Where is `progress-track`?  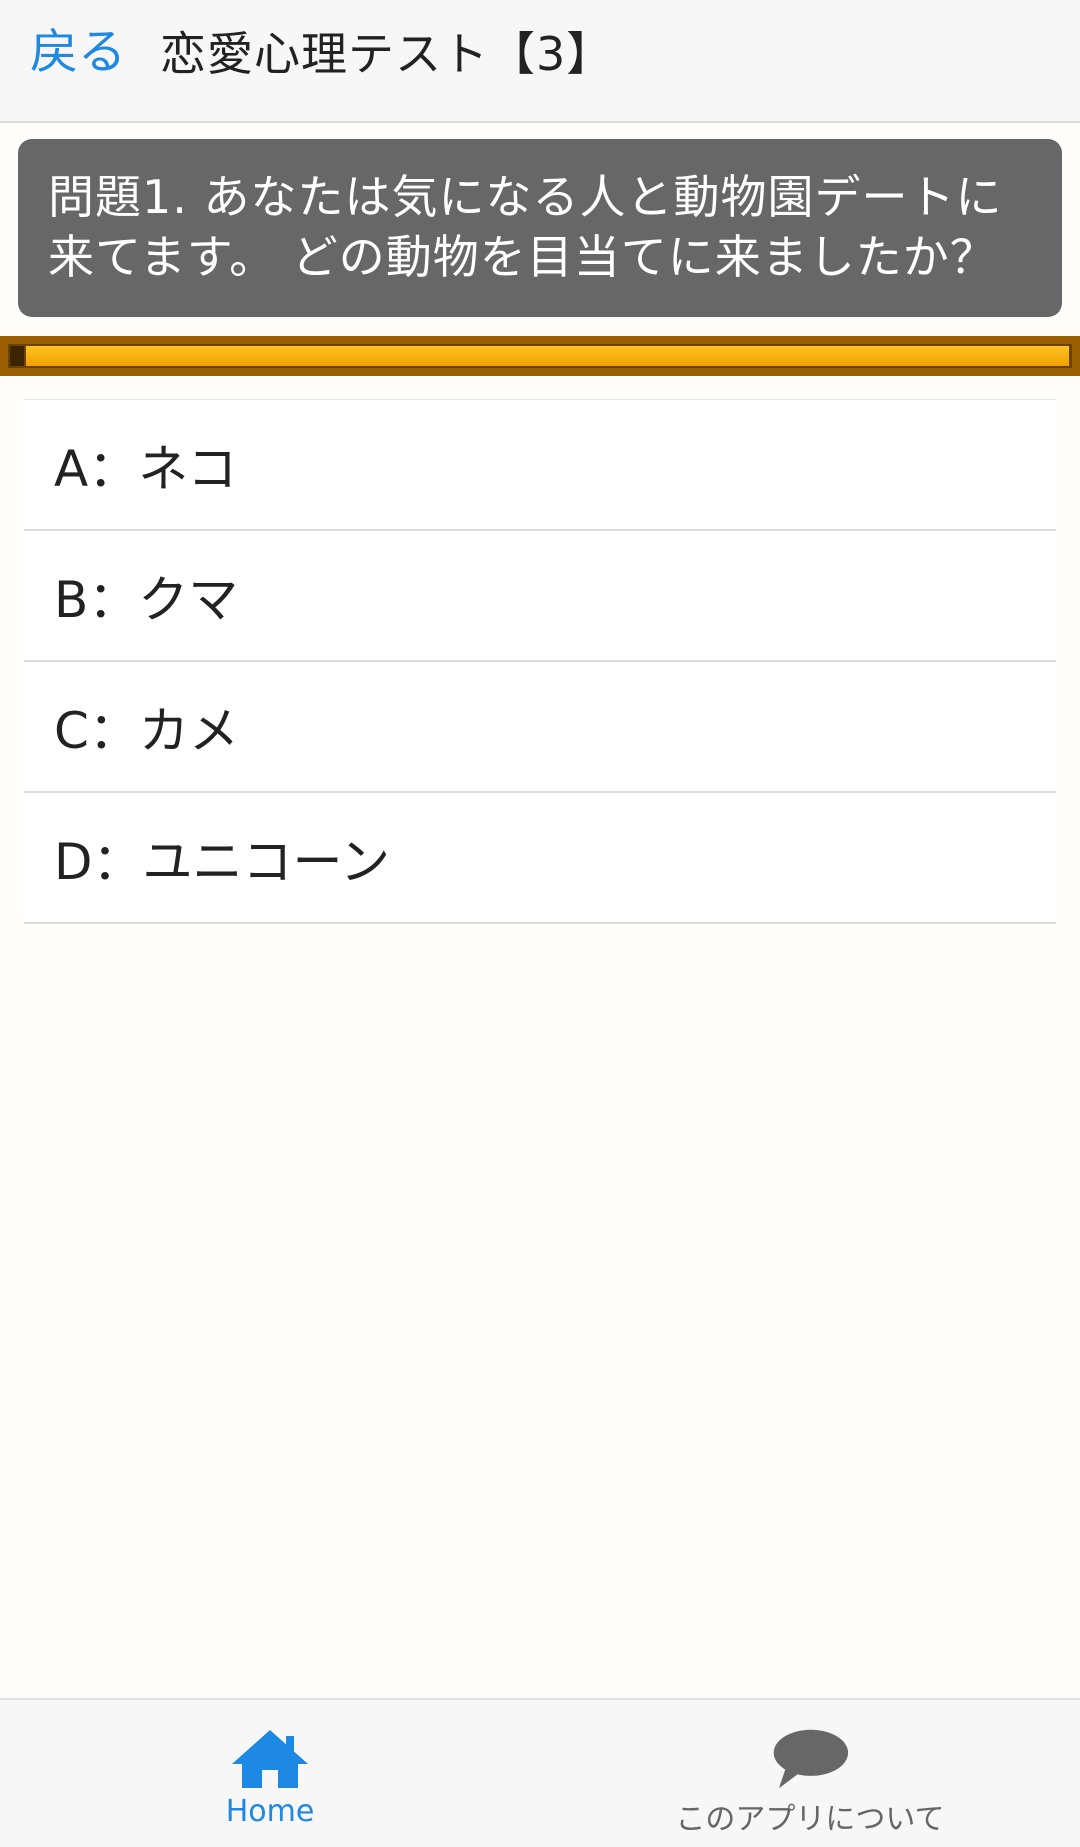
progress-track is located at coordinates (540, 356).